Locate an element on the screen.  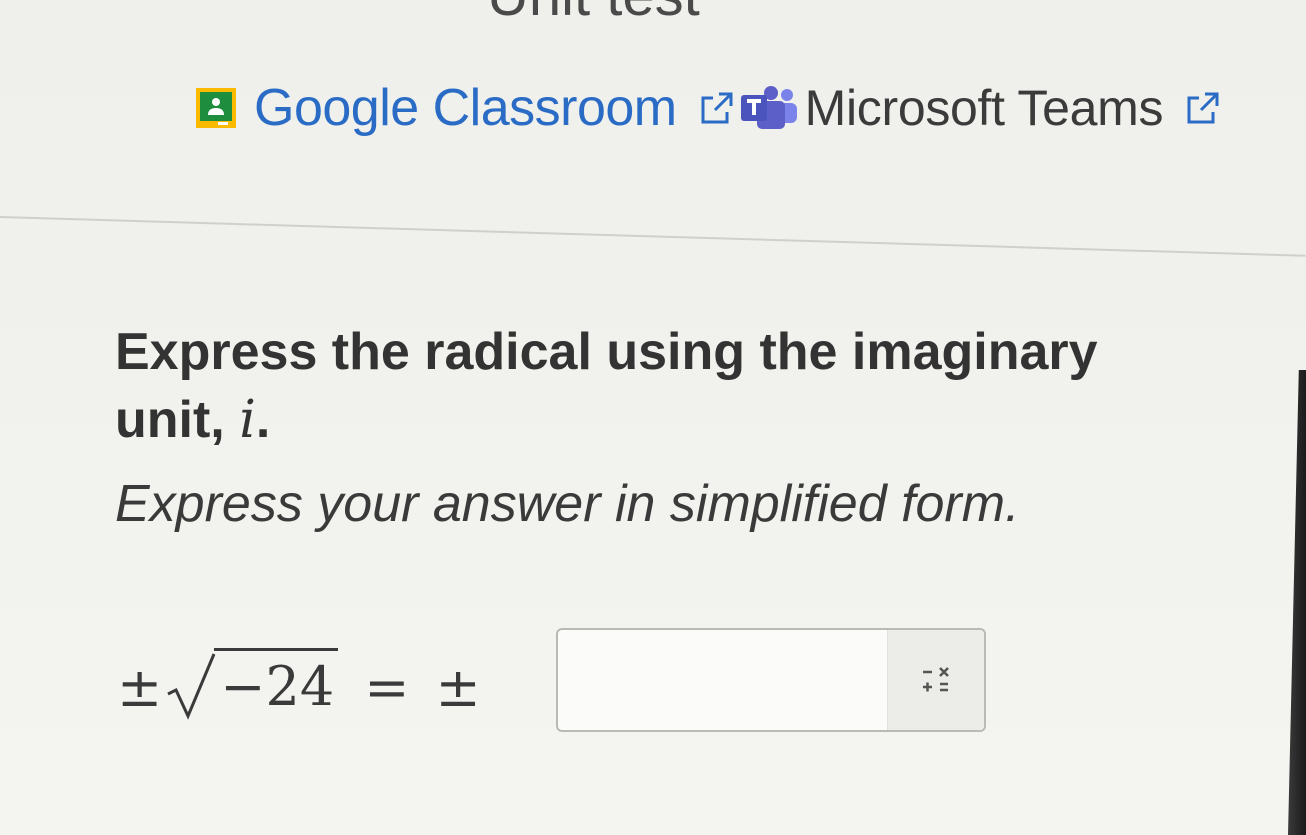
question-instruction: Express your answer in simplified form. is located at coordinates (567, 504).